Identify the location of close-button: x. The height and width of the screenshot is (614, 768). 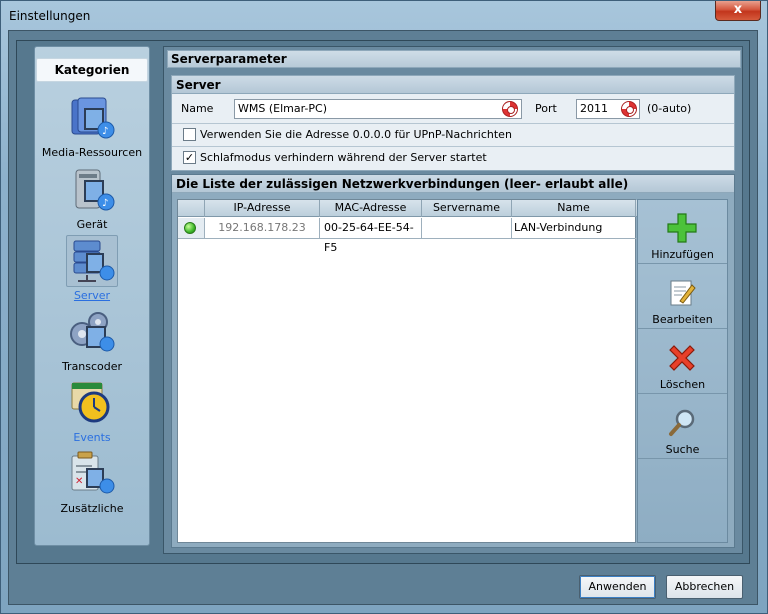
(738, 11).